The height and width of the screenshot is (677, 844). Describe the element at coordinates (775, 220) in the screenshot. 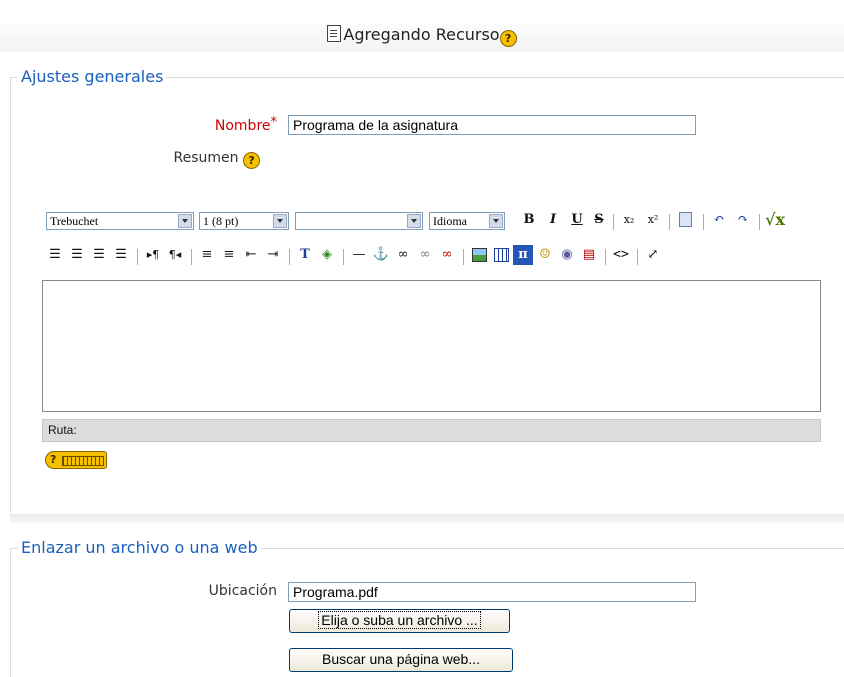

I see `tex-icon: √x` at that location.